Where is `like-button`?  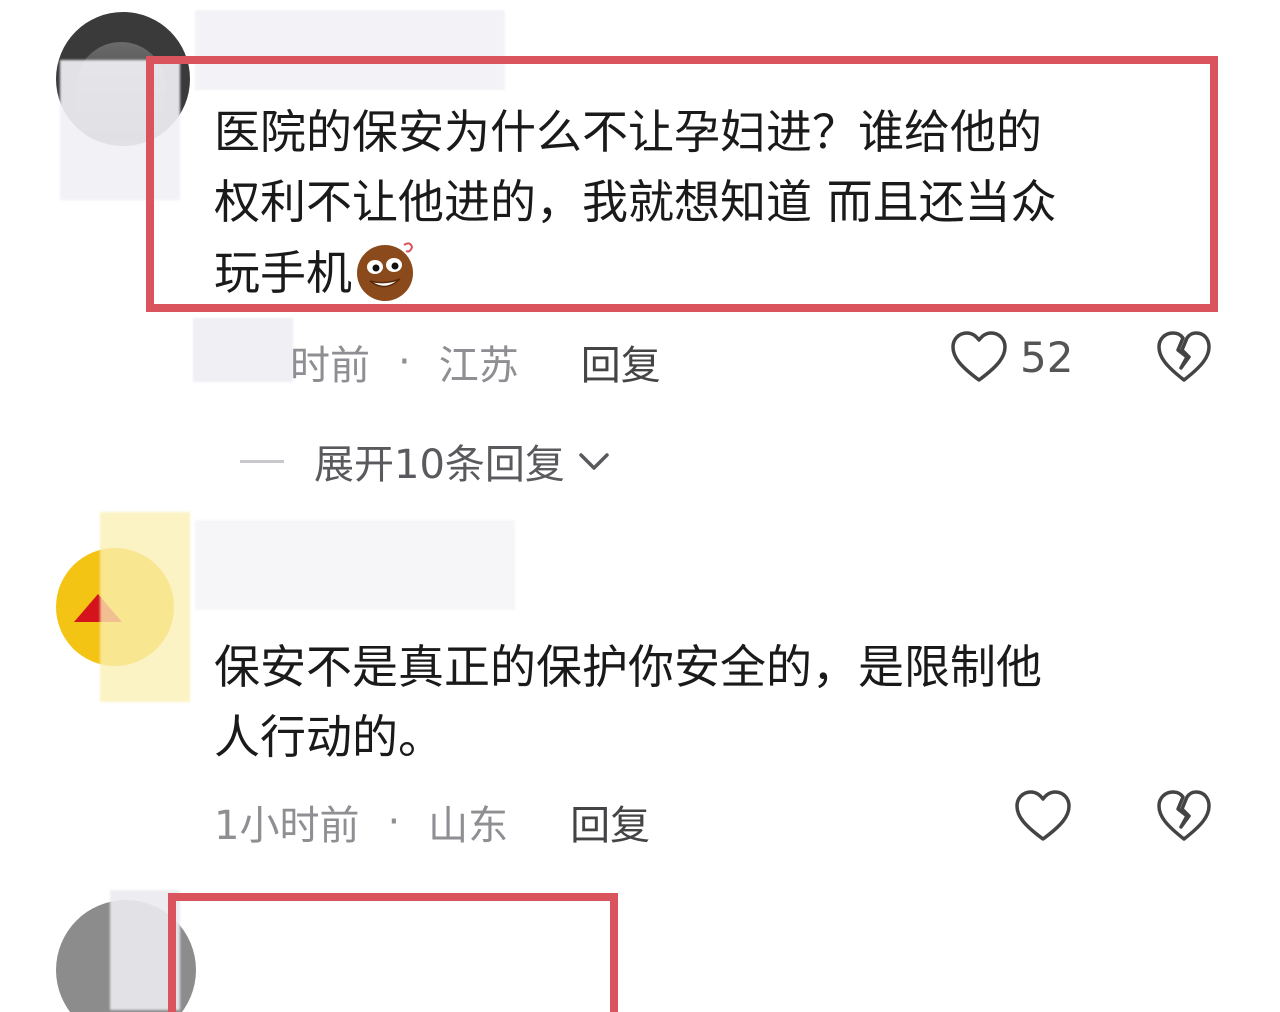
like-button is located at coordinates (1043, 816).